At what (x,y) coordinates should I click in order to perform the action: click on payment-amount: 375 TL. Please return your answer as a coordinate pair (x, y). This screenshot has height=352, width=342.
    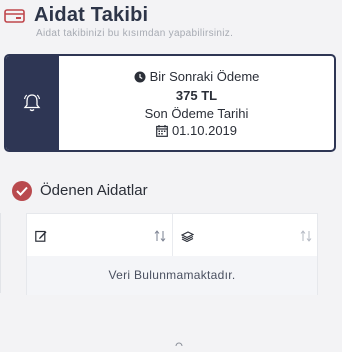
    Looking at the image, I should click on (196, 95).